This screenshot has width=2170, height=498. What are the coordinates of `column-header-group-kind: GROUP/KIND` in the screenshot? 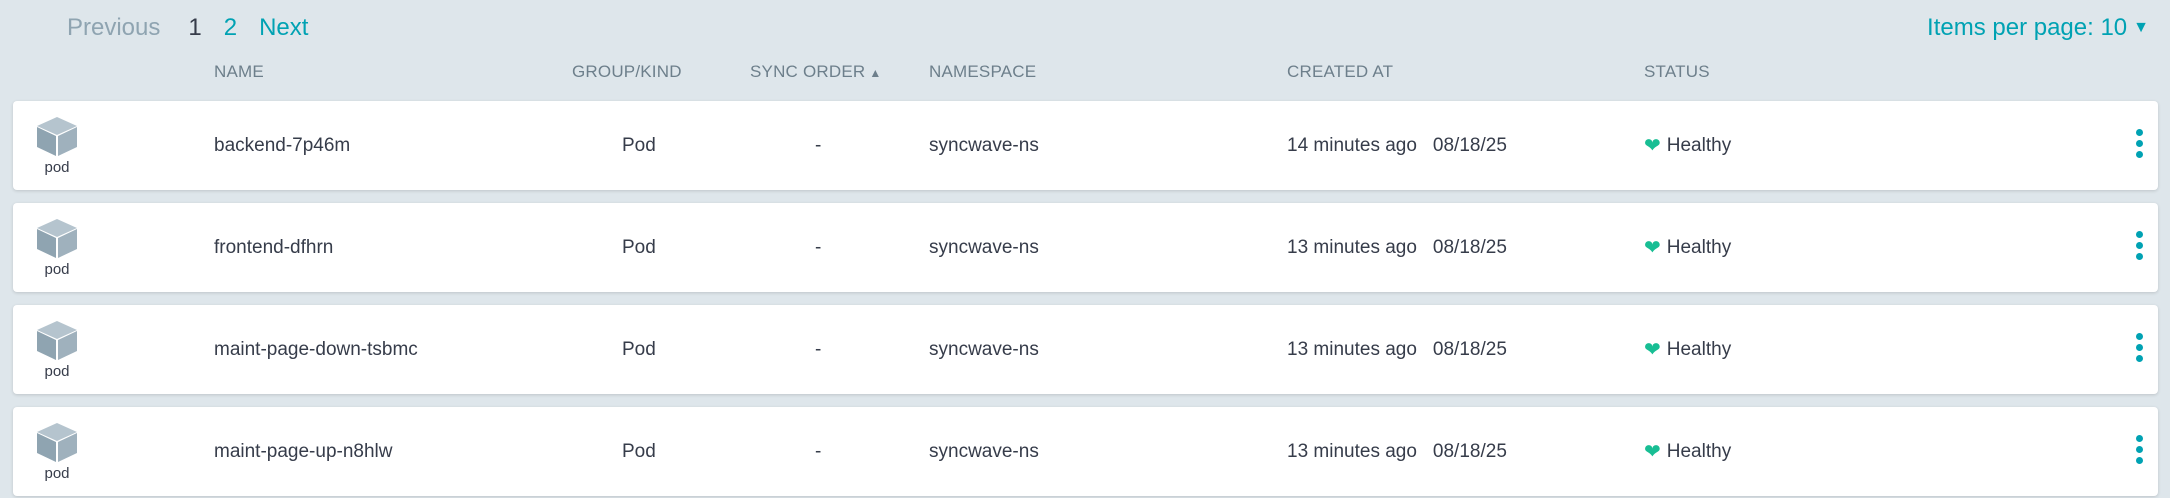 It's located at (627, 72).